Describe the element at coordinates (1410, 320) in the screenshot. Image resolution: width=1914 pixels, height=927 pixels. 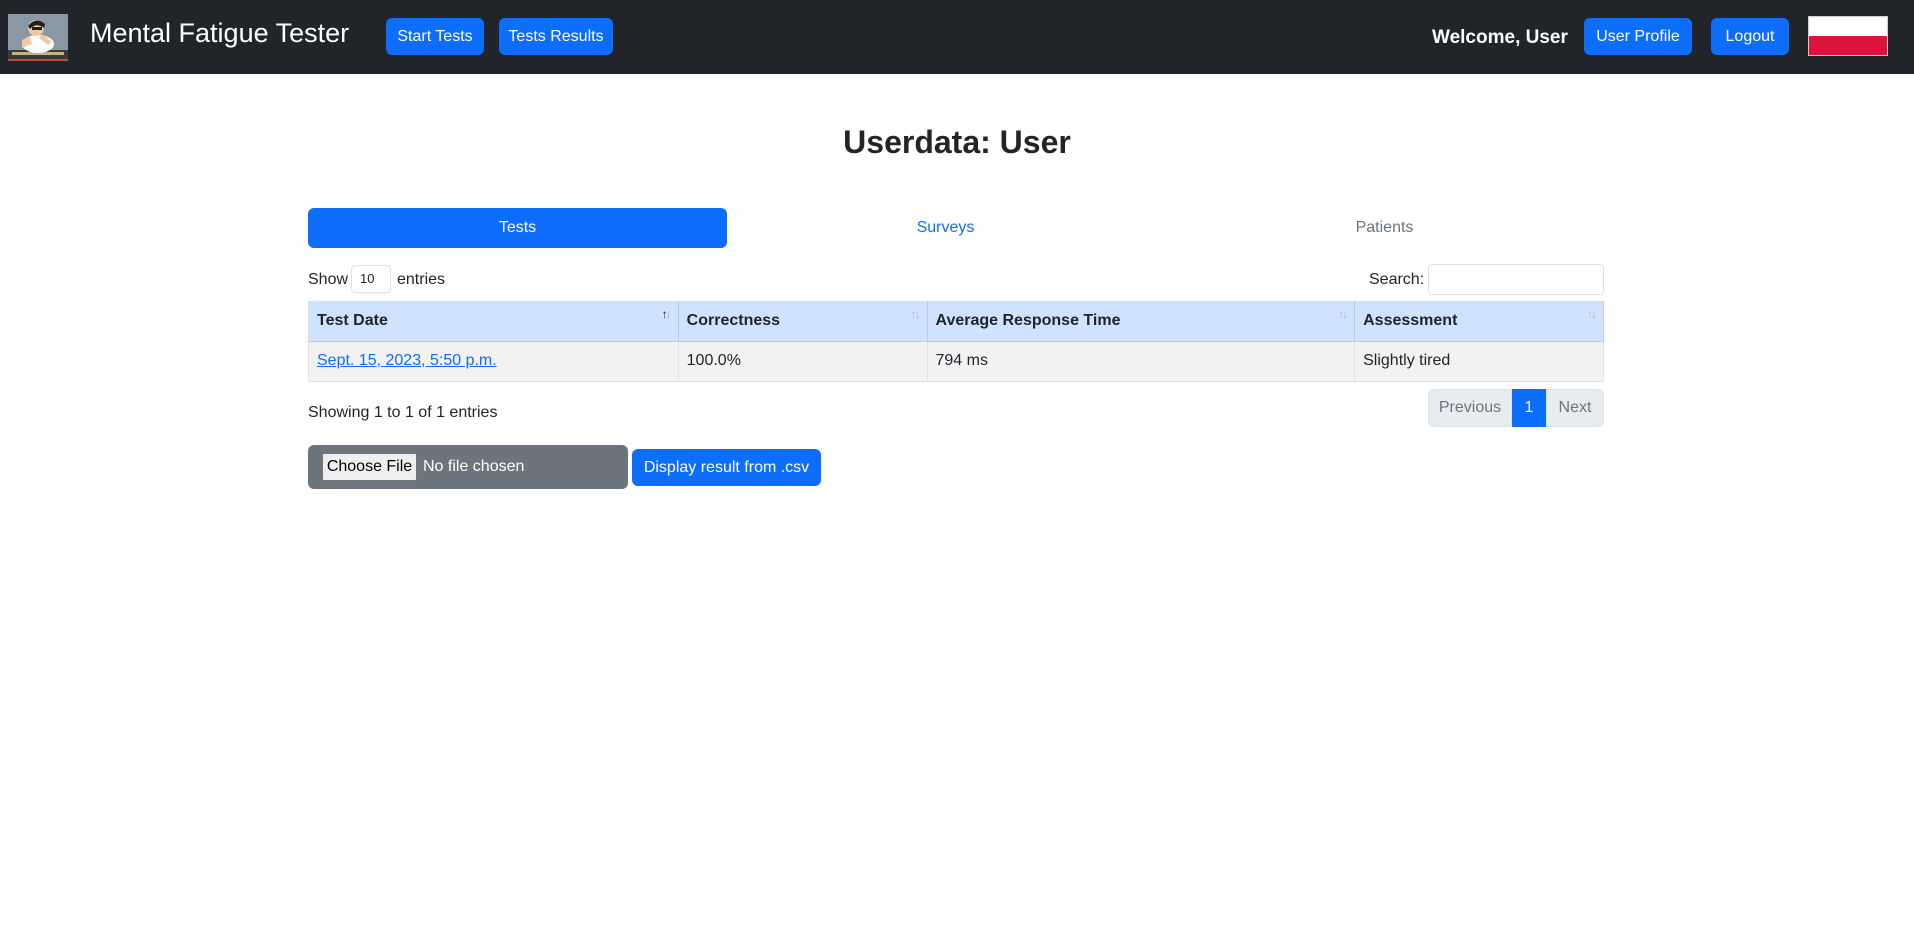
I see `column-header-label: Assessment` at that location.